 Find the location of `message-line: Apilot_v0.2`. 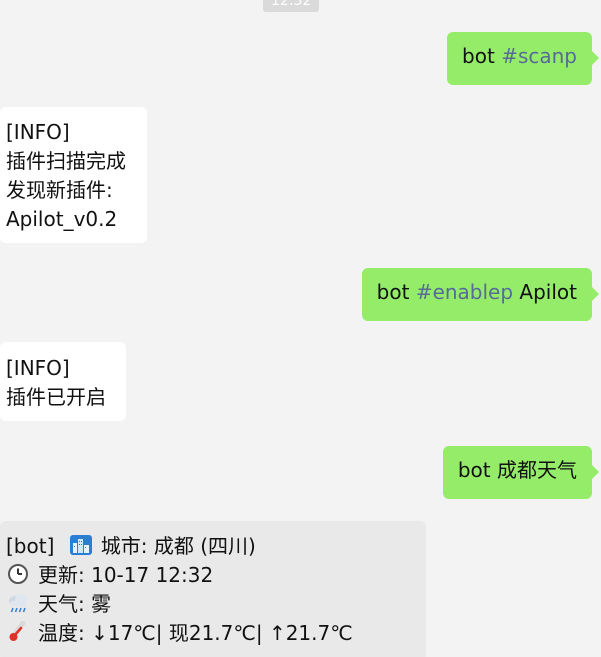

message-line: Apilot_v0.2 is located at coordinates (62, 219).